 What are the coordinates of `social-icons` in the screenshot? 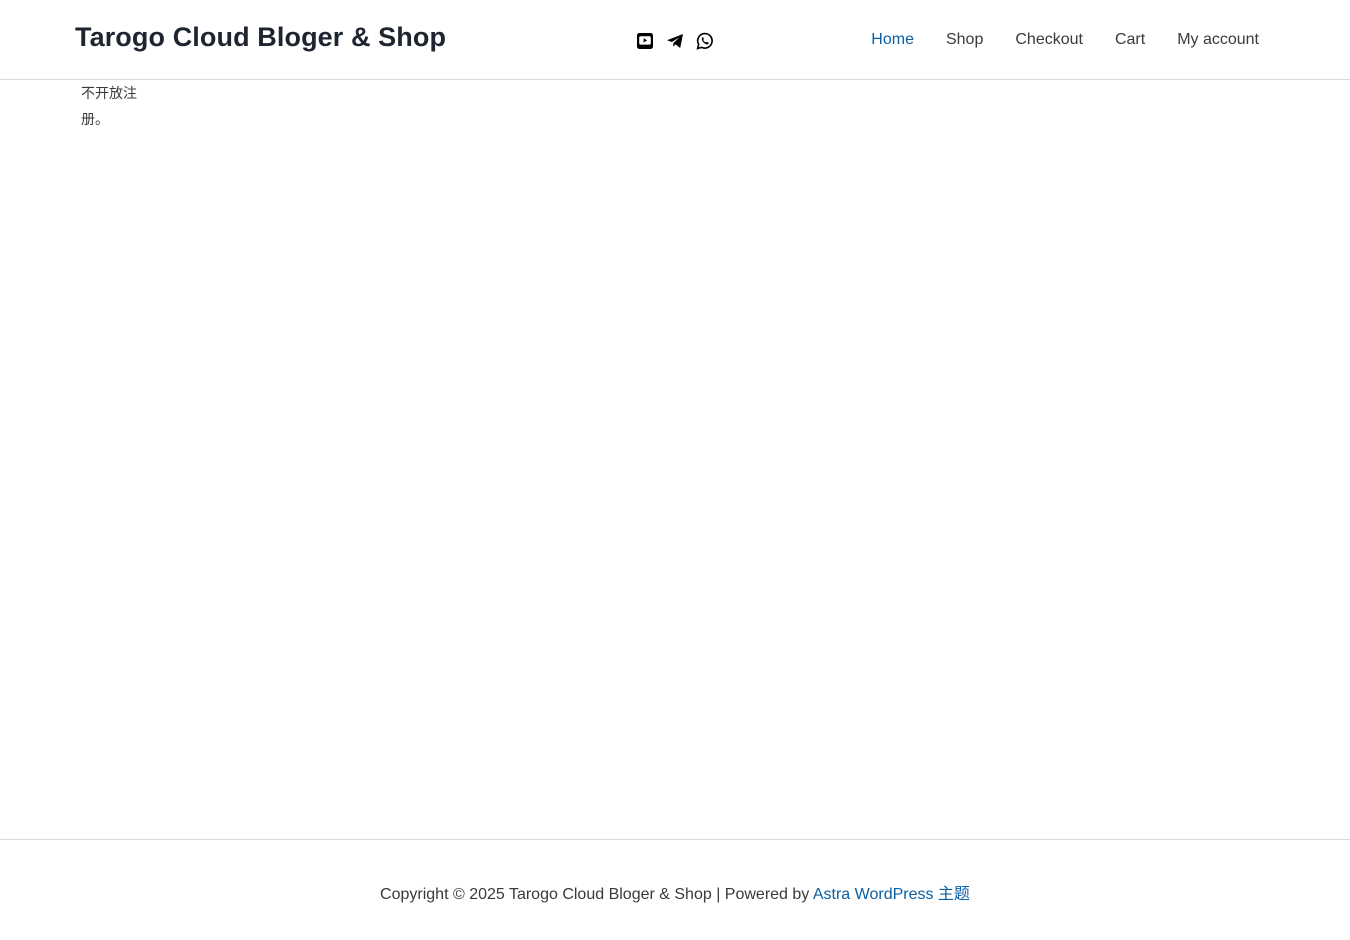 It's located at (675, 41).